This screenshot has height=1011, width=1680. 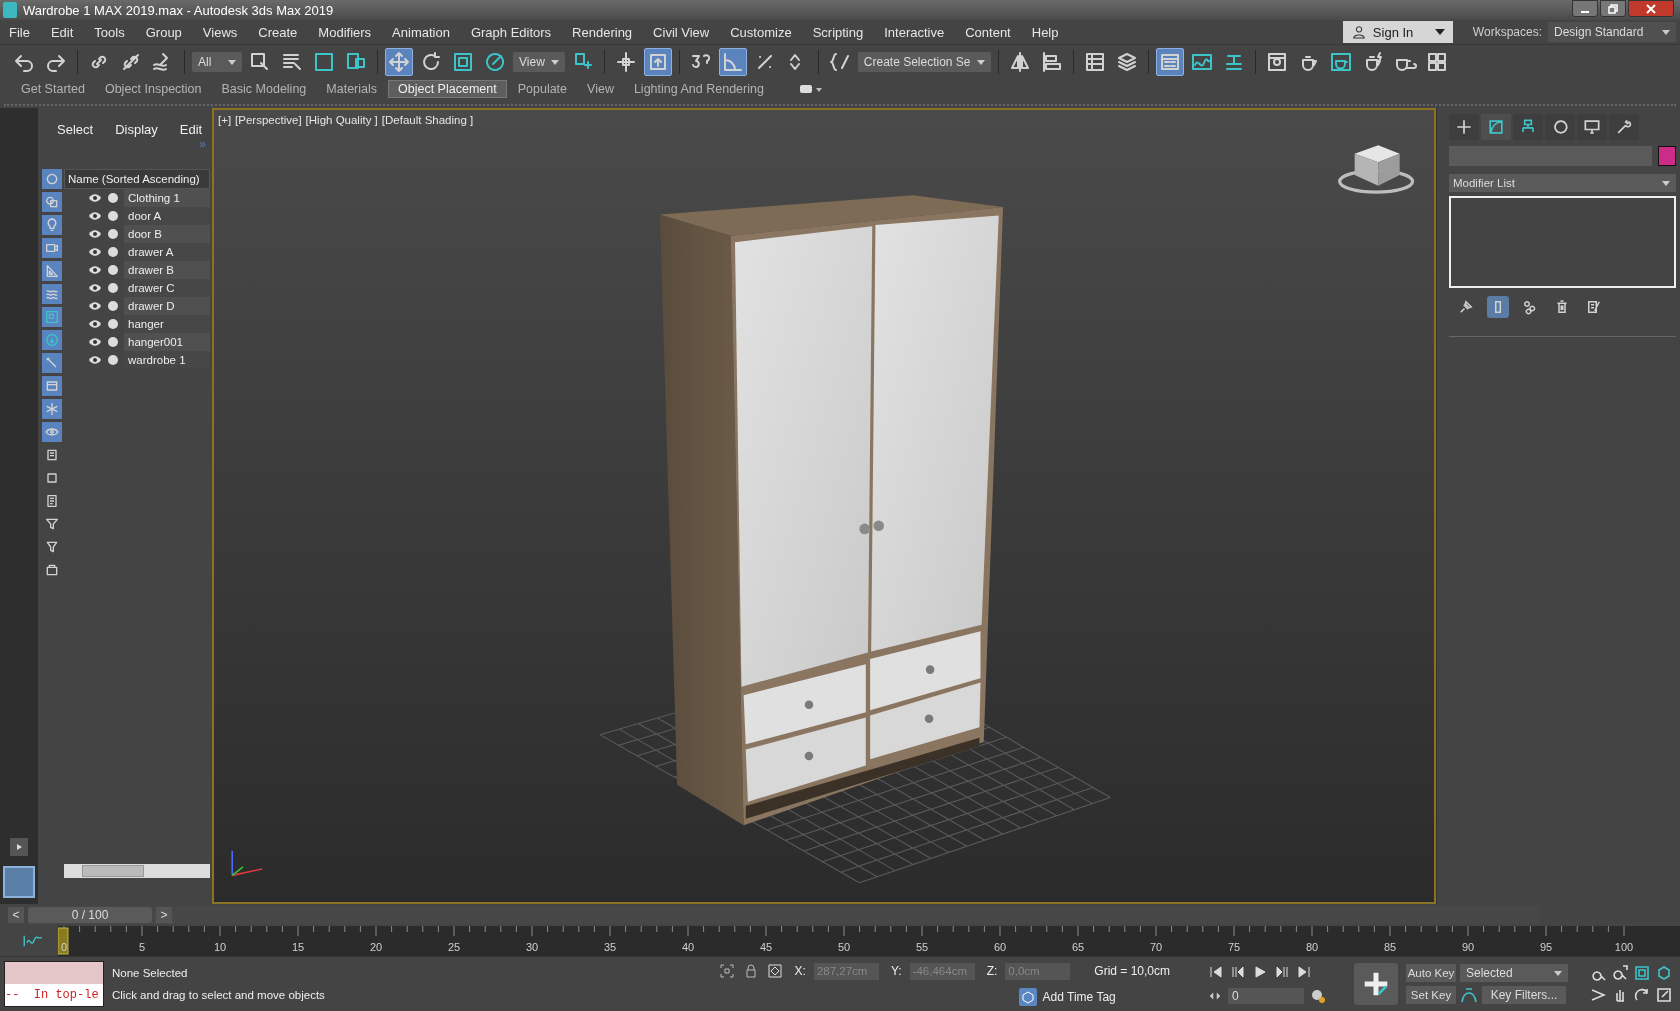 What do you see at coordinates (1046, 32) in the screenshot?
I see `menu-item: Help` at bounding box center [1046, 32].